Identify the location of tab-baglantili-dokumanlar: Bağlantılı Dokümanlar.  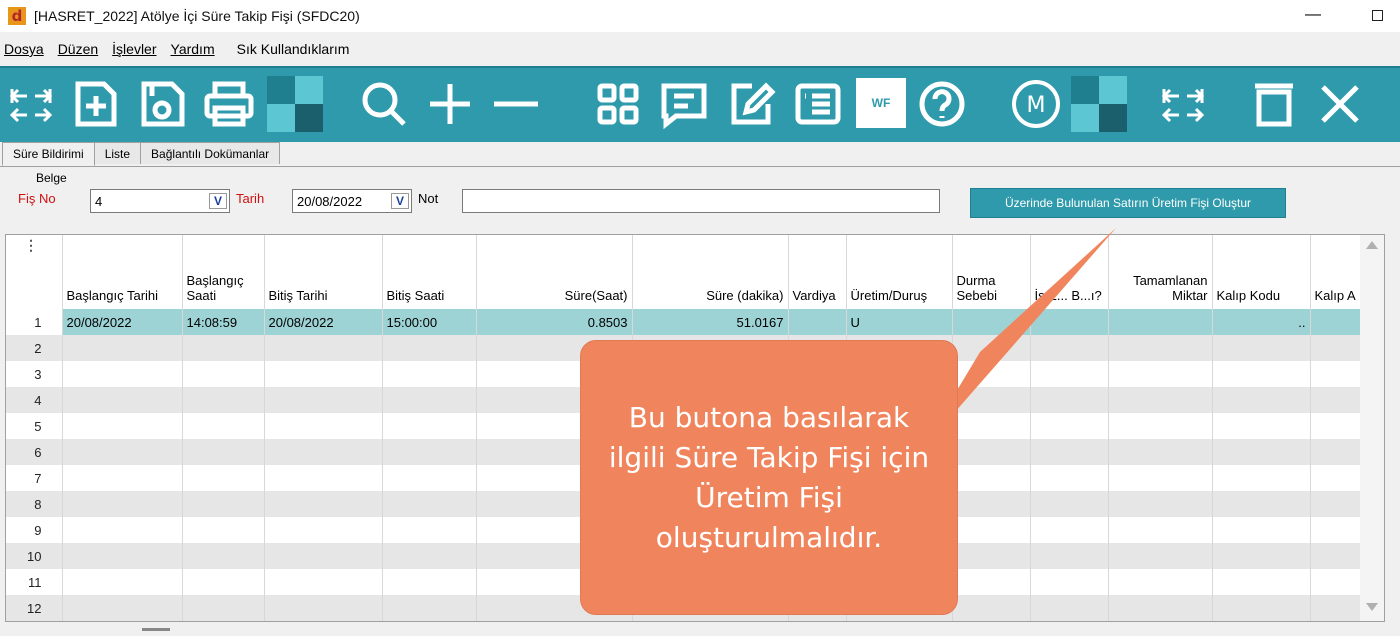
(210, 153).